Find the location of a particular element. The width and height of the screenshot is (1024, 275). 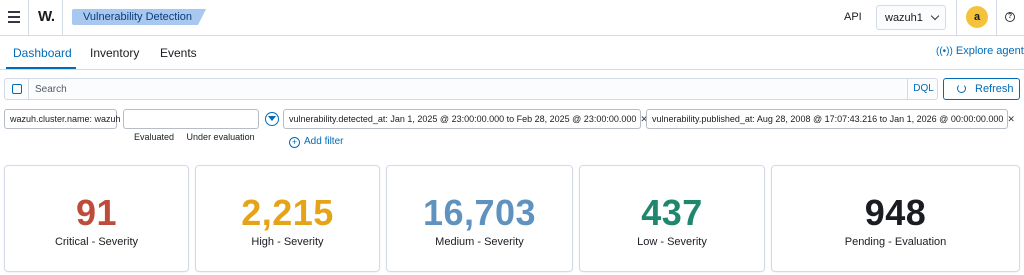

explore-agent-label: Explore agent is located at coordinates (989, 51).